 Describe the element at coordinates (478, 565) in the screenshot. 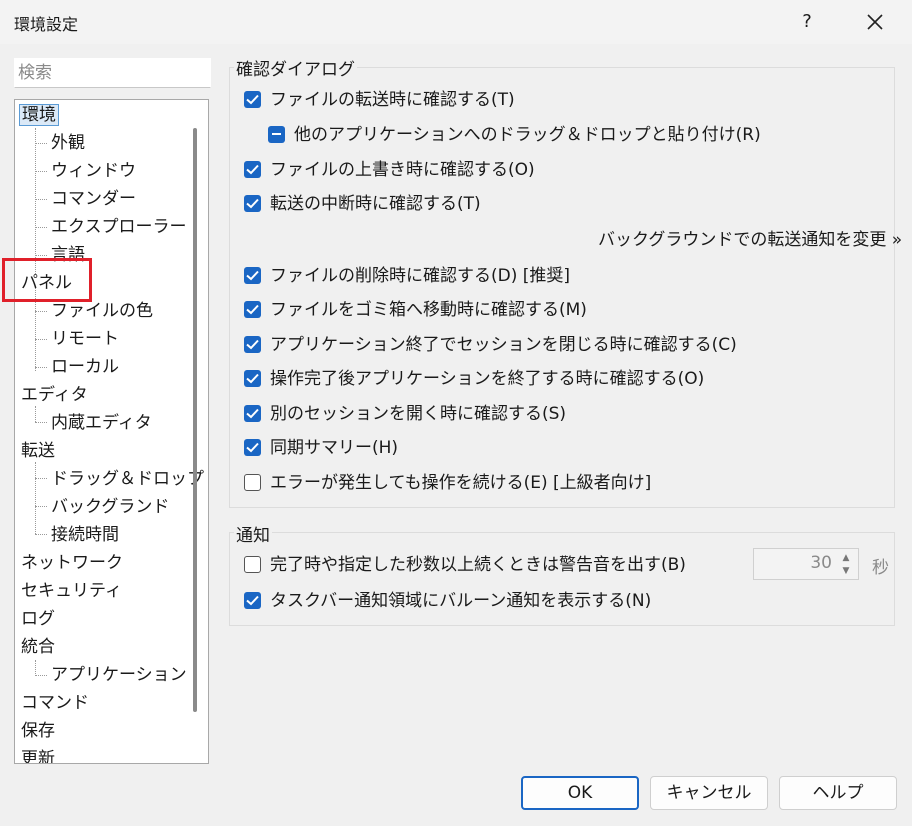

I see `option-label: 完了時や指定した秒数以上続くときは警告音を出す(B)` at that location.